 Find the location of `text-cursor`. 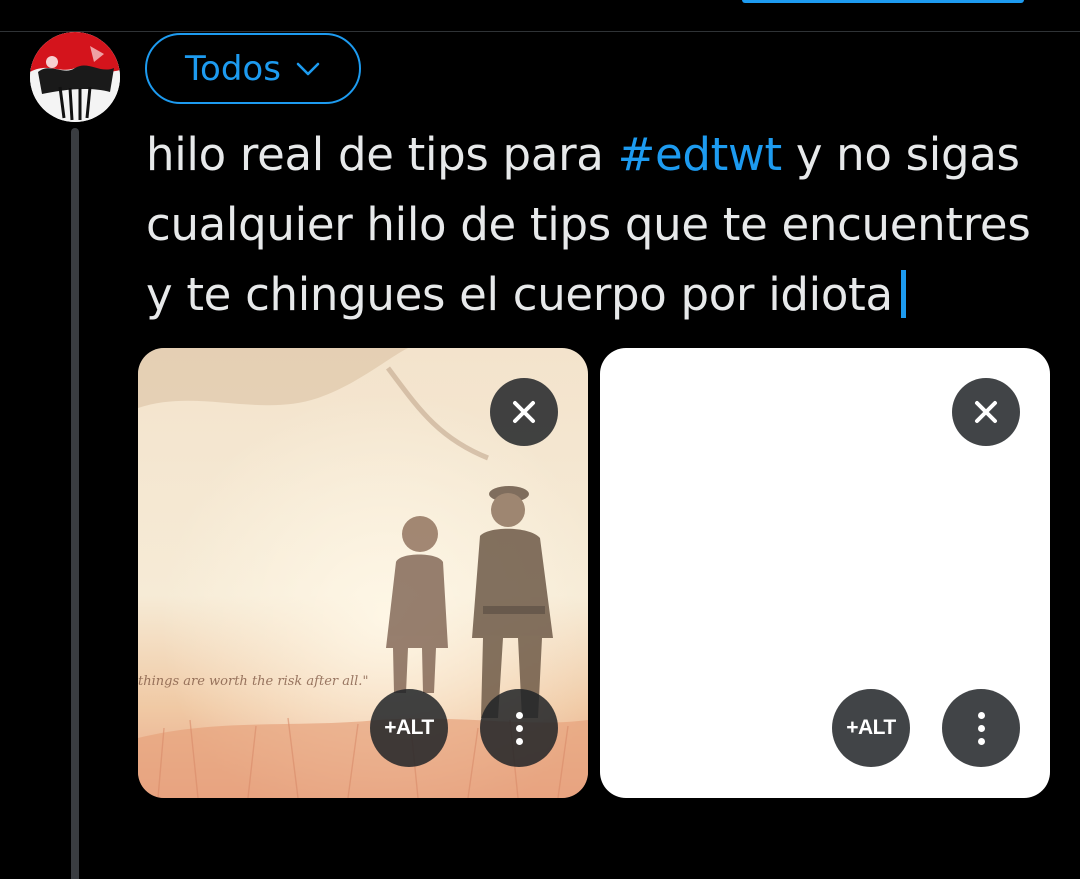

text-cursor is located at coordinates (903, 294).